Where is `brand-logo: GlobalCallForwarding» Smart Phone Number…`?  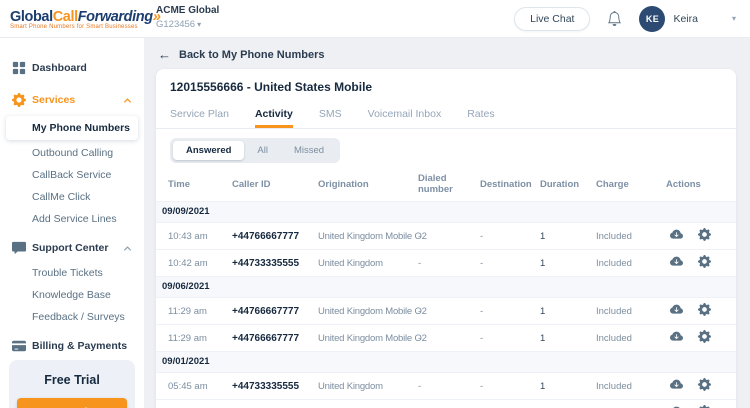
brand-logo: GlobalCallForwarding» Smart Phone Number… is located at coordinates (85, 19).